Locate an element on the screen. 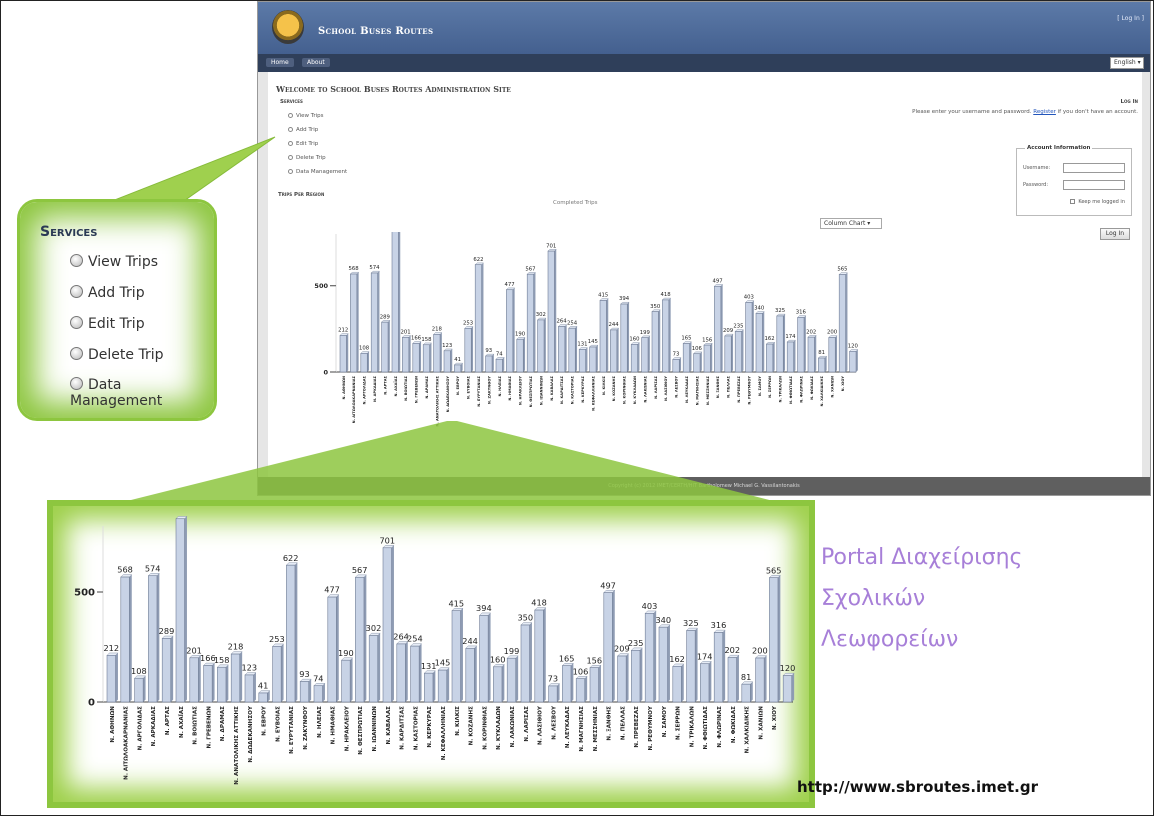 The width and height of the screenshot is (1154, 816). category-label: Ν. ΖΑΚΥΝΘΟΥ is located at coordinates (306, 727).